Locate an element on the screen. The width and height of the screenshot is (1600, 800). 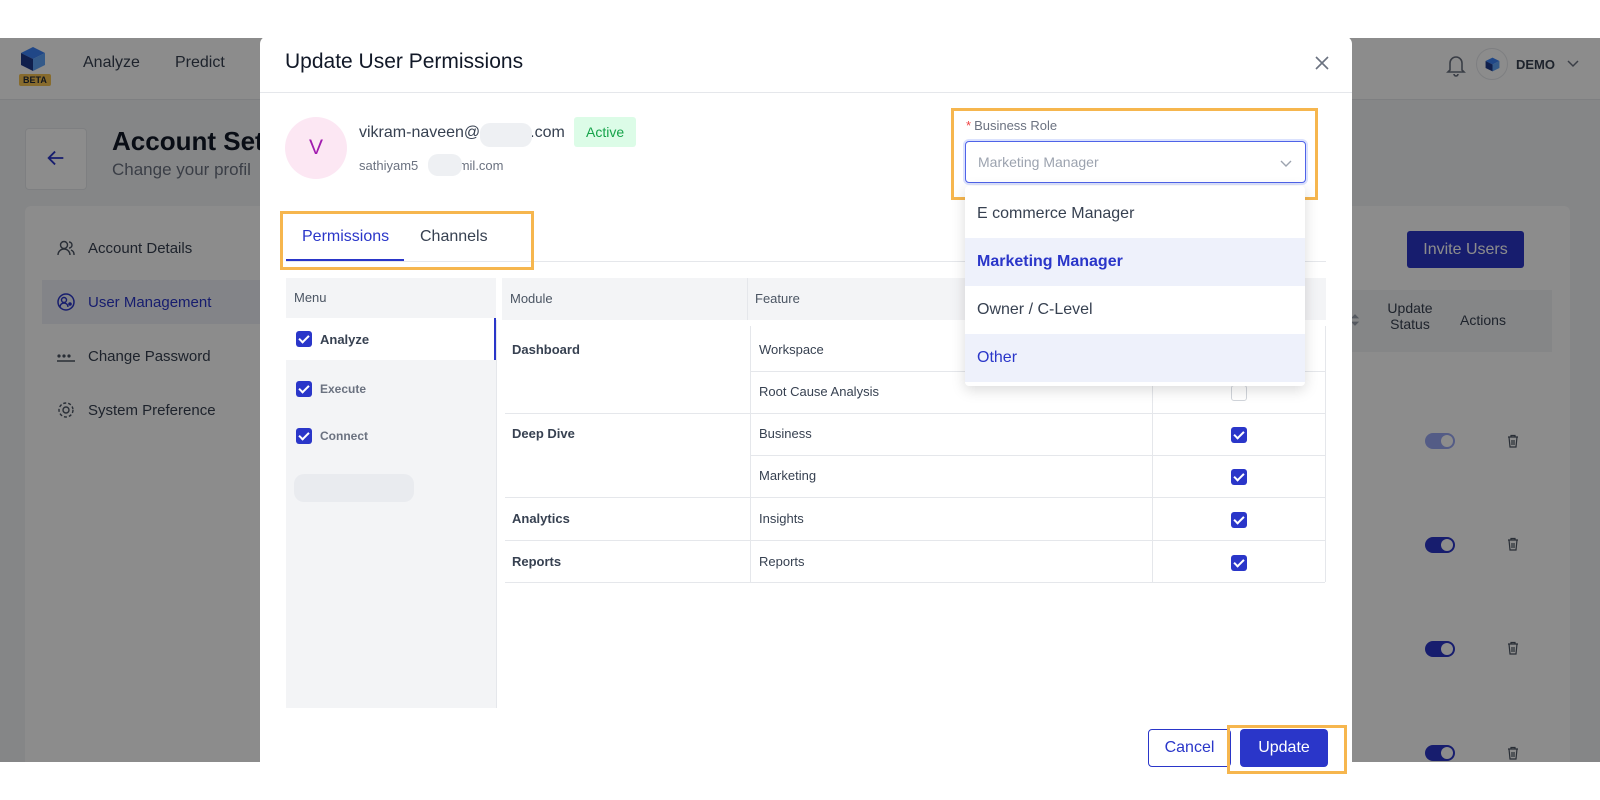
feature-cell: Business is located at coordinates (785, 433).